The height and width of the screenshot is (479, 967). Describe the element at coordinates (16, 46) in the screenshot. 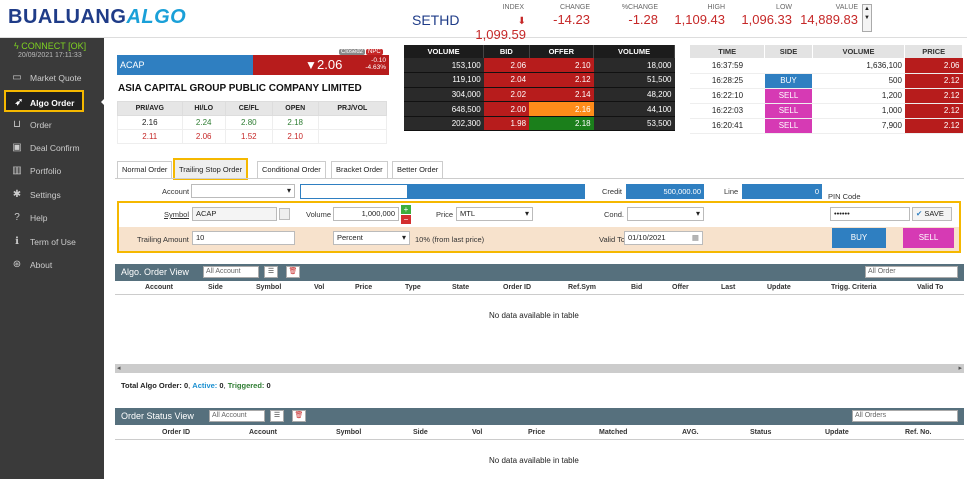

I see `bolt-icon: ϟ` at that location.